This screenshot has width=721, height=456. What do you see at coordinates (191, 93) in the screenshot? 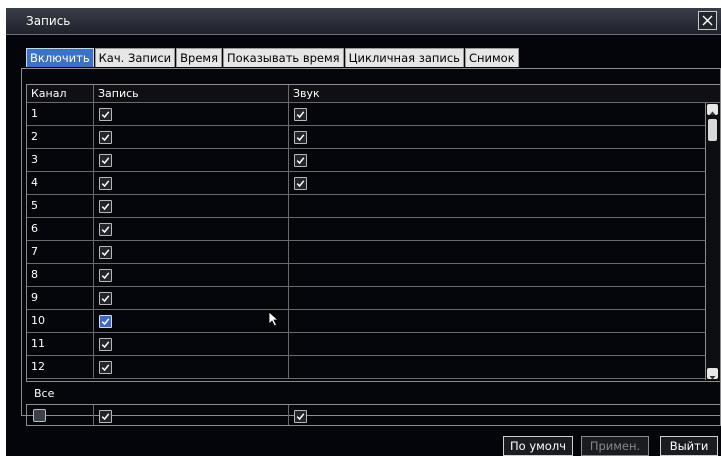
I see `column-header: Запись` at bounding box center [191, 93].